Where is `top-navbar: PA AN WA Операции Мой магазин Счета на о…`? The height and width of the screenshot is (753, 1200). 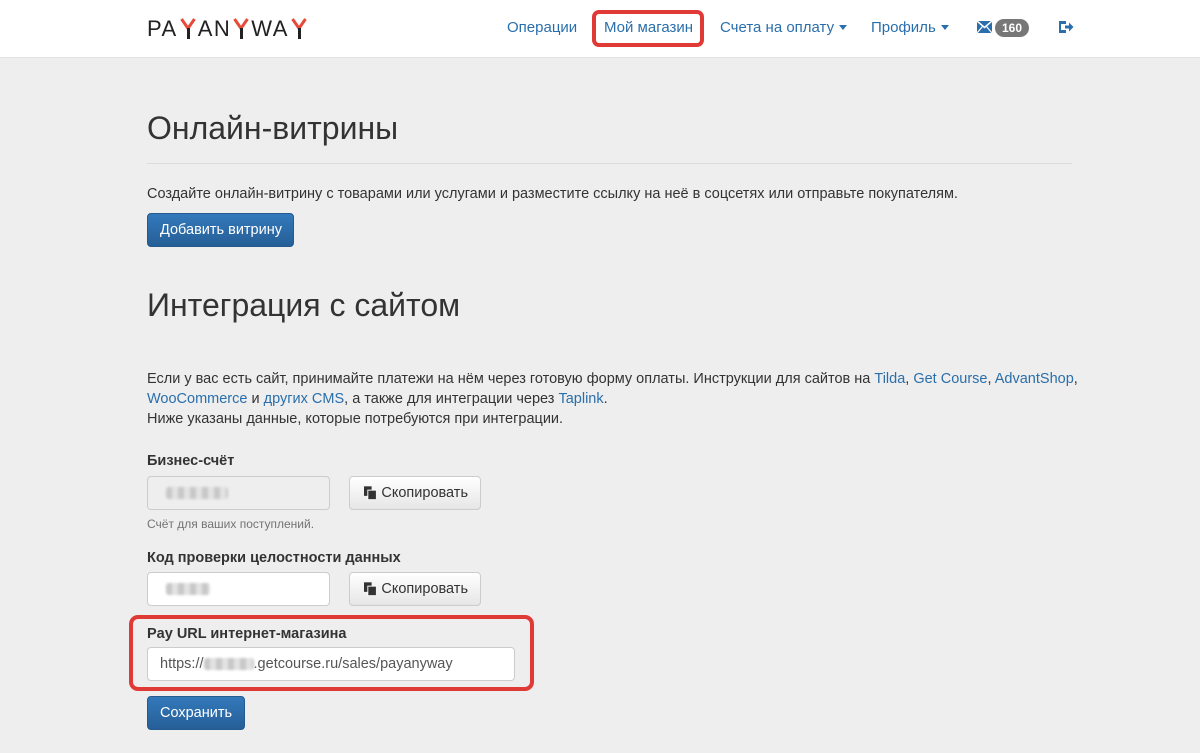 top-navbar: PA AN WA Операции Мой магазин Счета на о… is located at coordinates (600, 29).